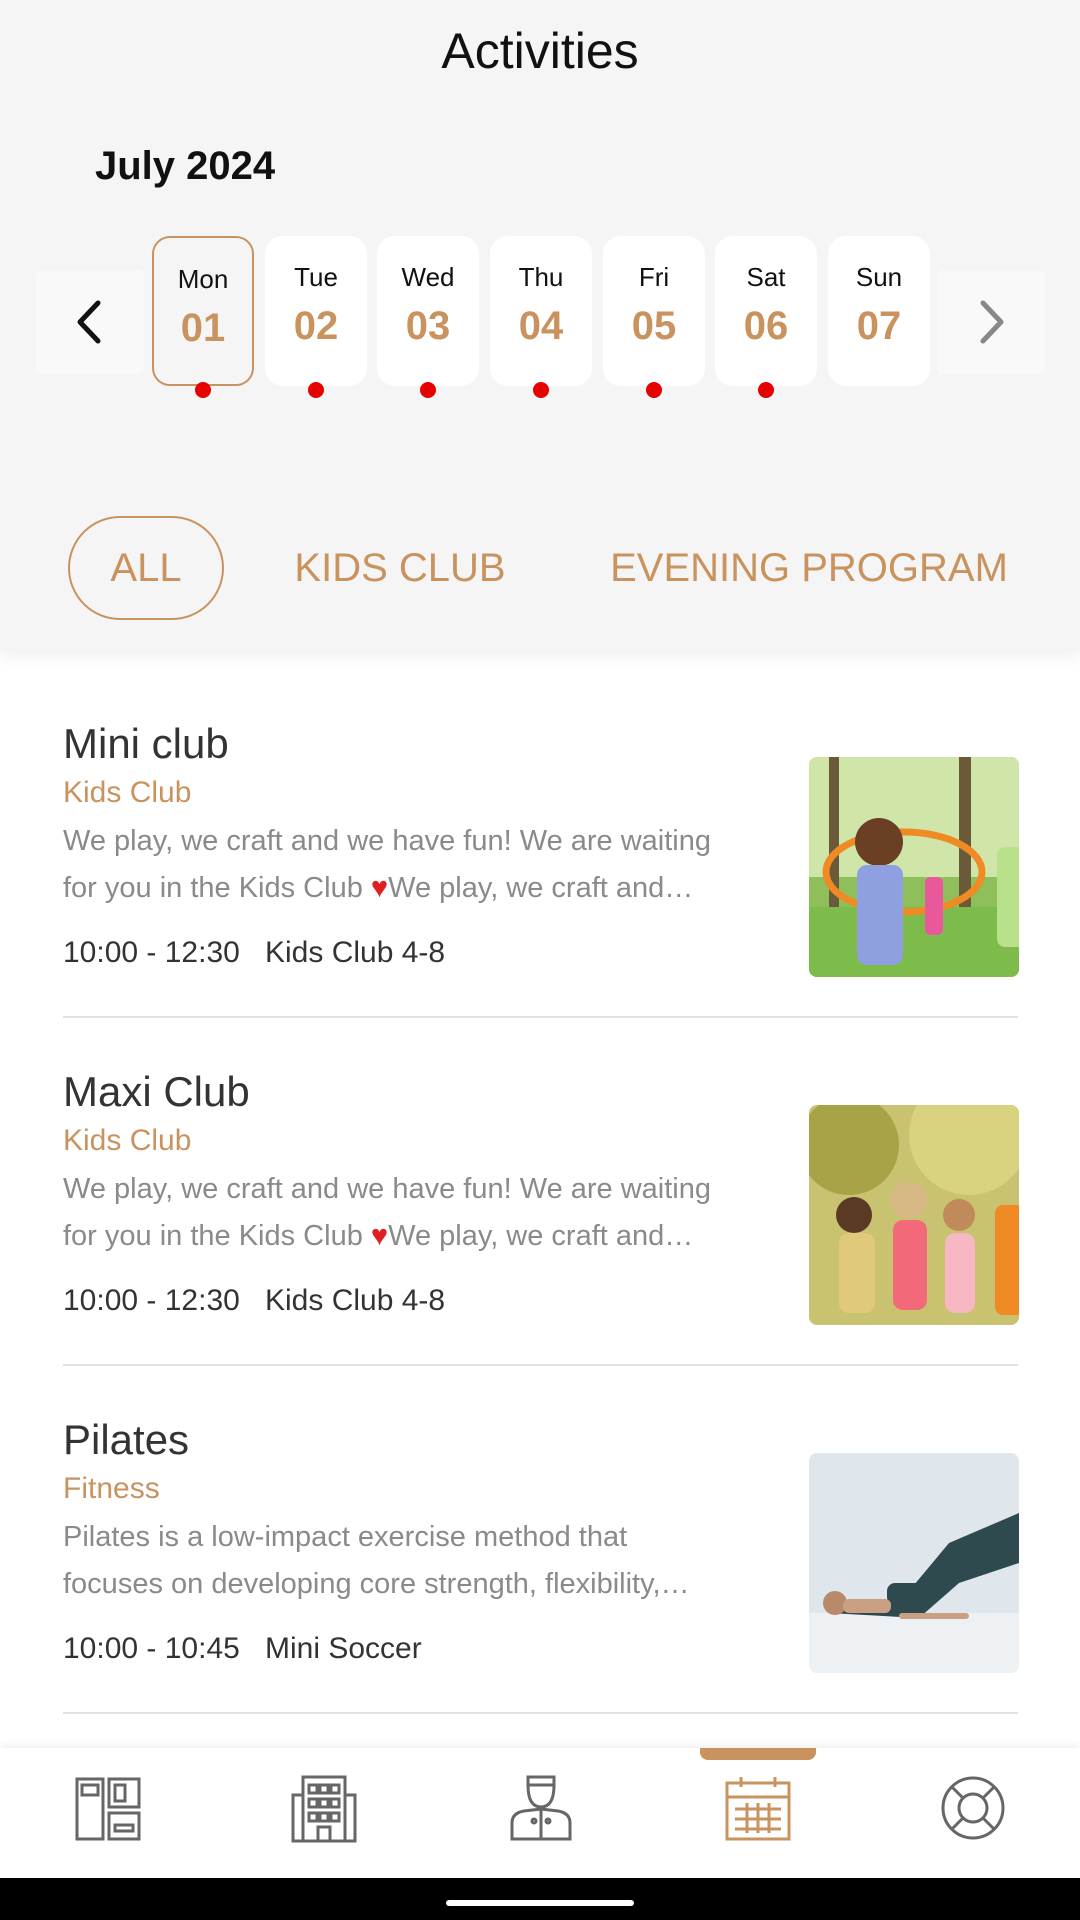 The image size is (1080, 1920). Describe the element at coordinates (879, 311) in the screenshot. I see `day-sun: Sun 07` at that location.